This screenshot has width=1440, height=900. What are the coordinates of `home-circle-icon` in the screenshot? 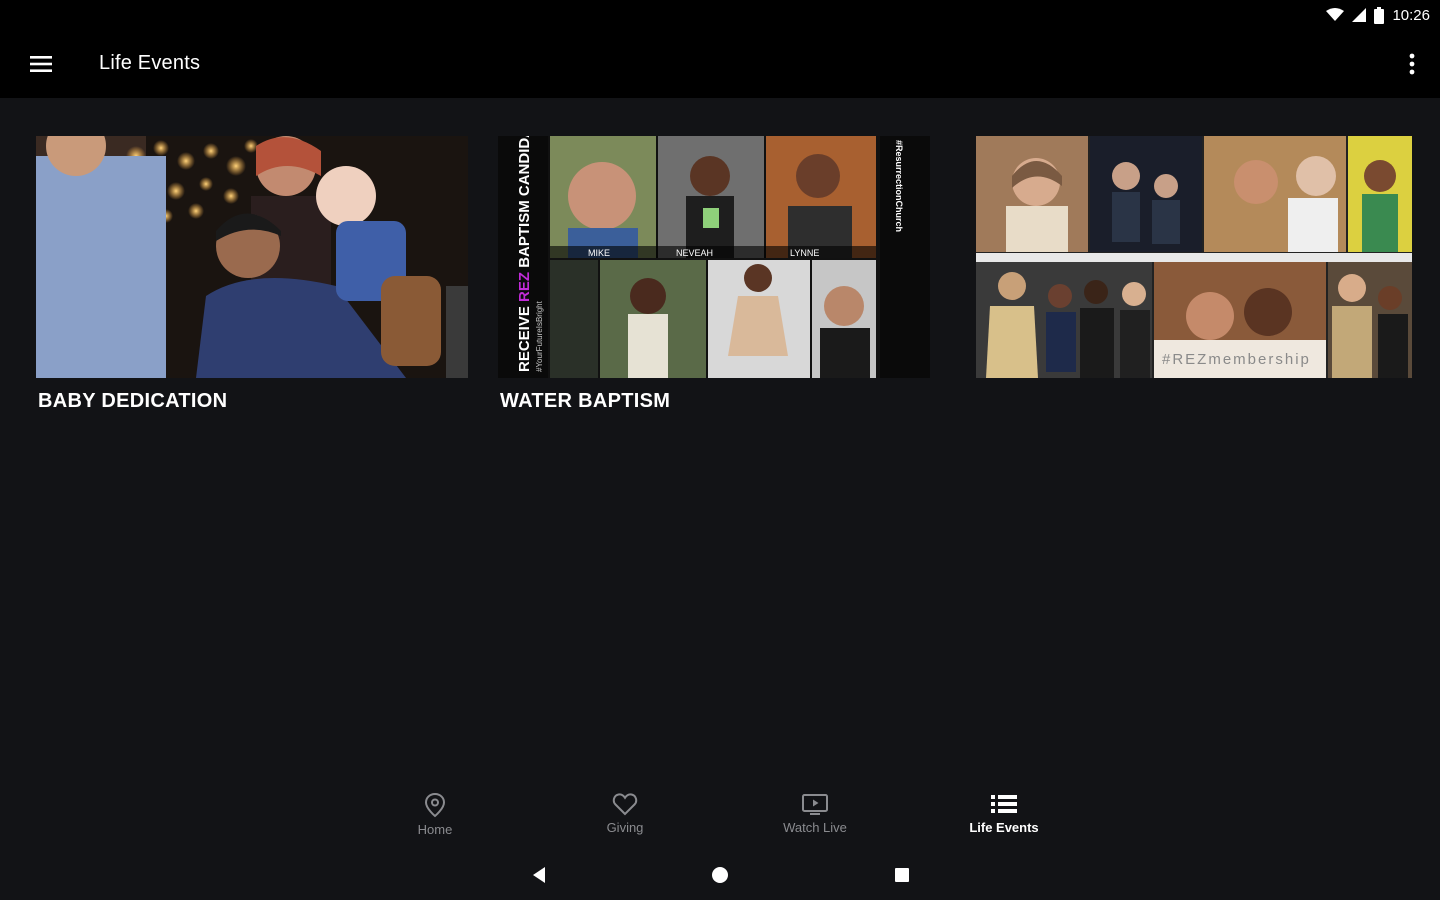 It's located at (720, 875).